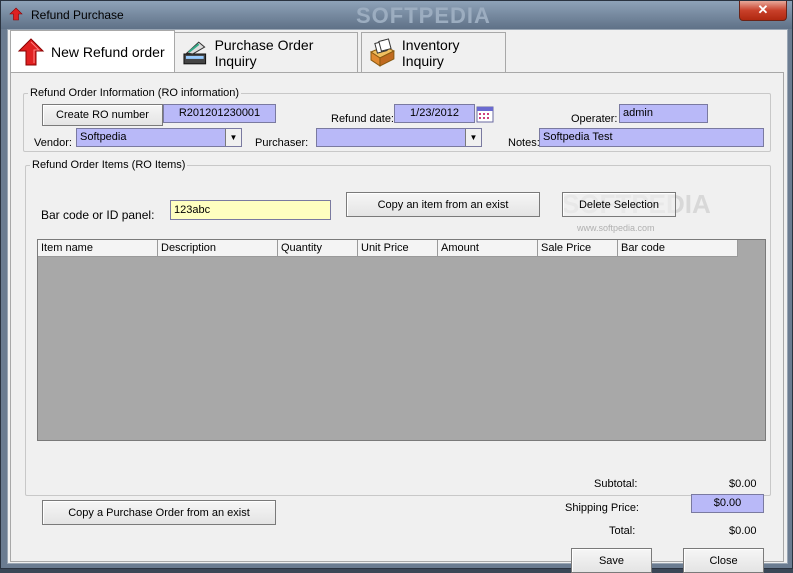 This screenshot has height=573, width=793. I want to click on column-header: Description, so click(218, 248).